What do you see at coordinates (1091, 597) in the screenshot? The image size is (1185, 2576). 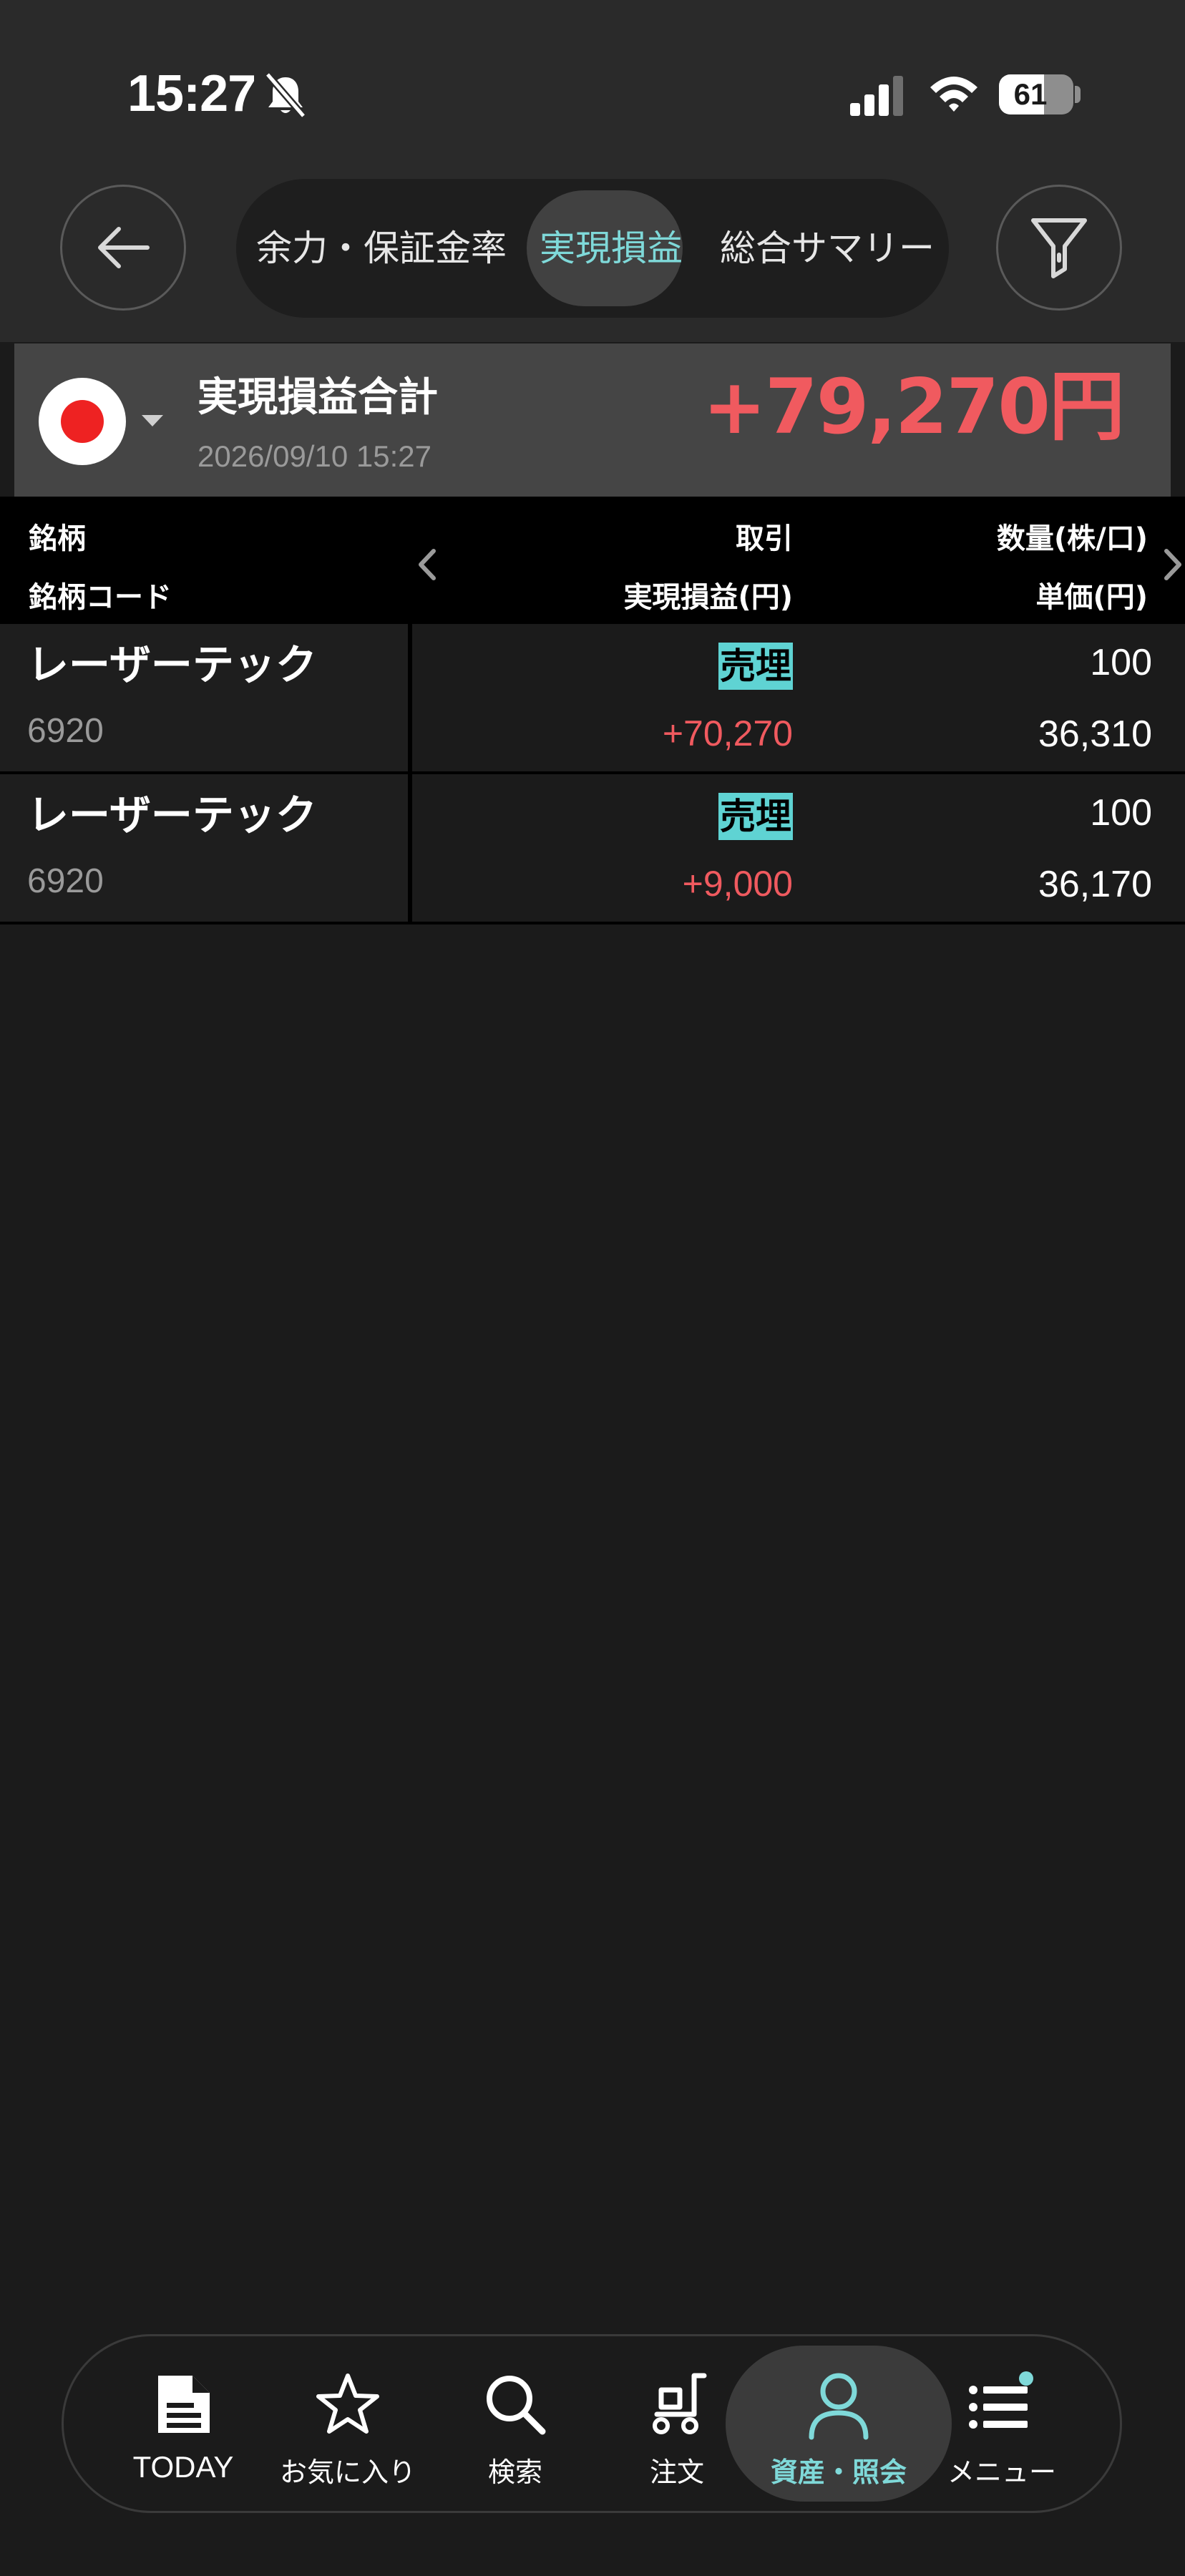 I see `col-unit-price: 単価(円)` at bounding box center [1091, 597].